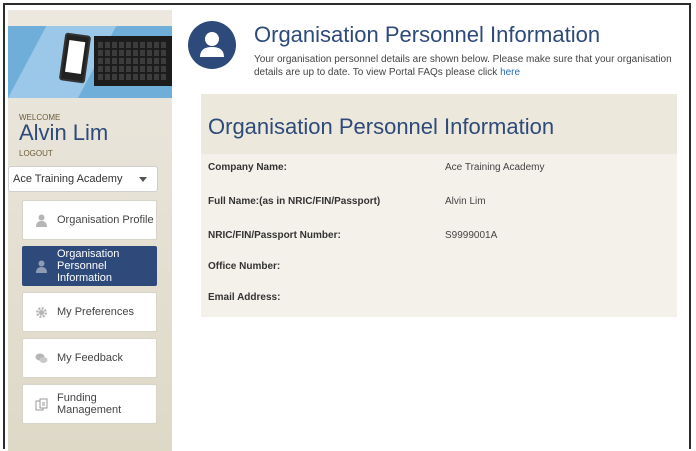 Image resolution: width=696 pixels, height=451 pixels. Describe the element at coordinates (438, 170) in the screenshot. I see `field-row-company-name: Company Name: Ace Training Academy` at that location.